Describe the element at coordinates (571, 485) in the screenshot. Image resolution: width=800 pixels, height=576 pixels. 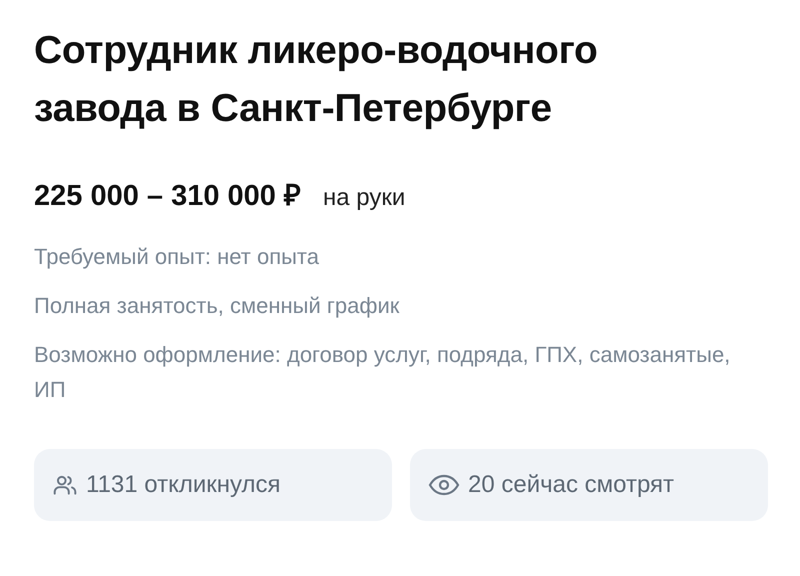
I see `stat-text: 20 сейчас смотрят` at that location.